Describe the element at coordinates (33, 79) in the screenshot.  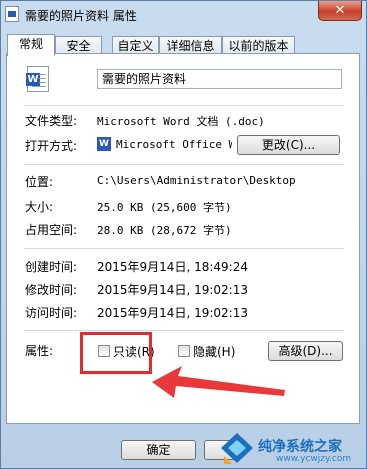
I see `word-letter: W` at that location.